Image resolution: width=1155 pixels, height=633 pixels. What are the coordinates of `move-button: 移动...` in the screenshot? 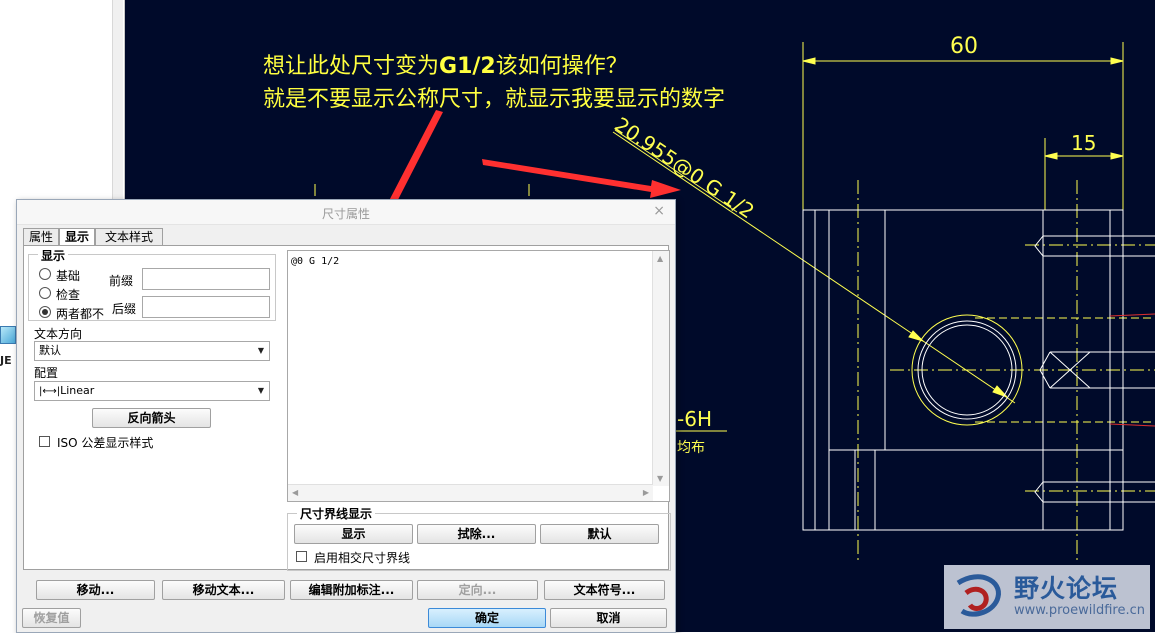 It's located at (95, 590).